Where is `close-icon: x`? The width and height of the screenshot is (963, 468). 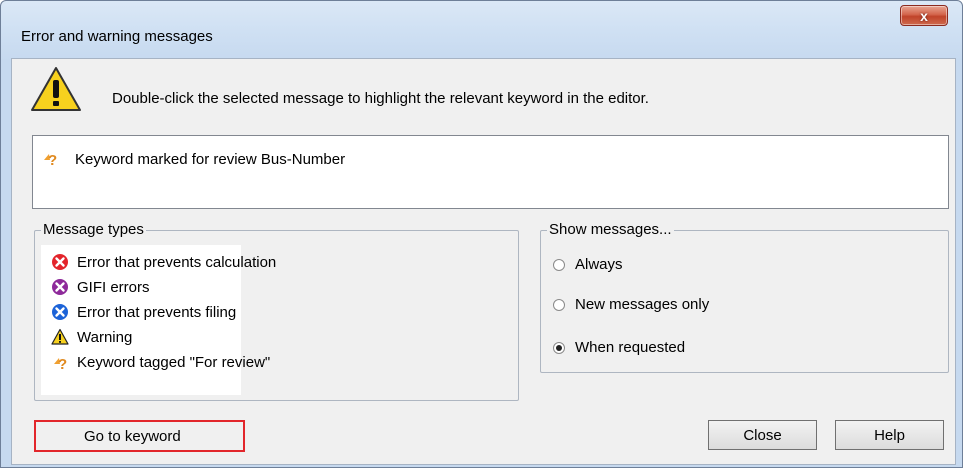 close-icon: x is located at coordinates (924, 15).